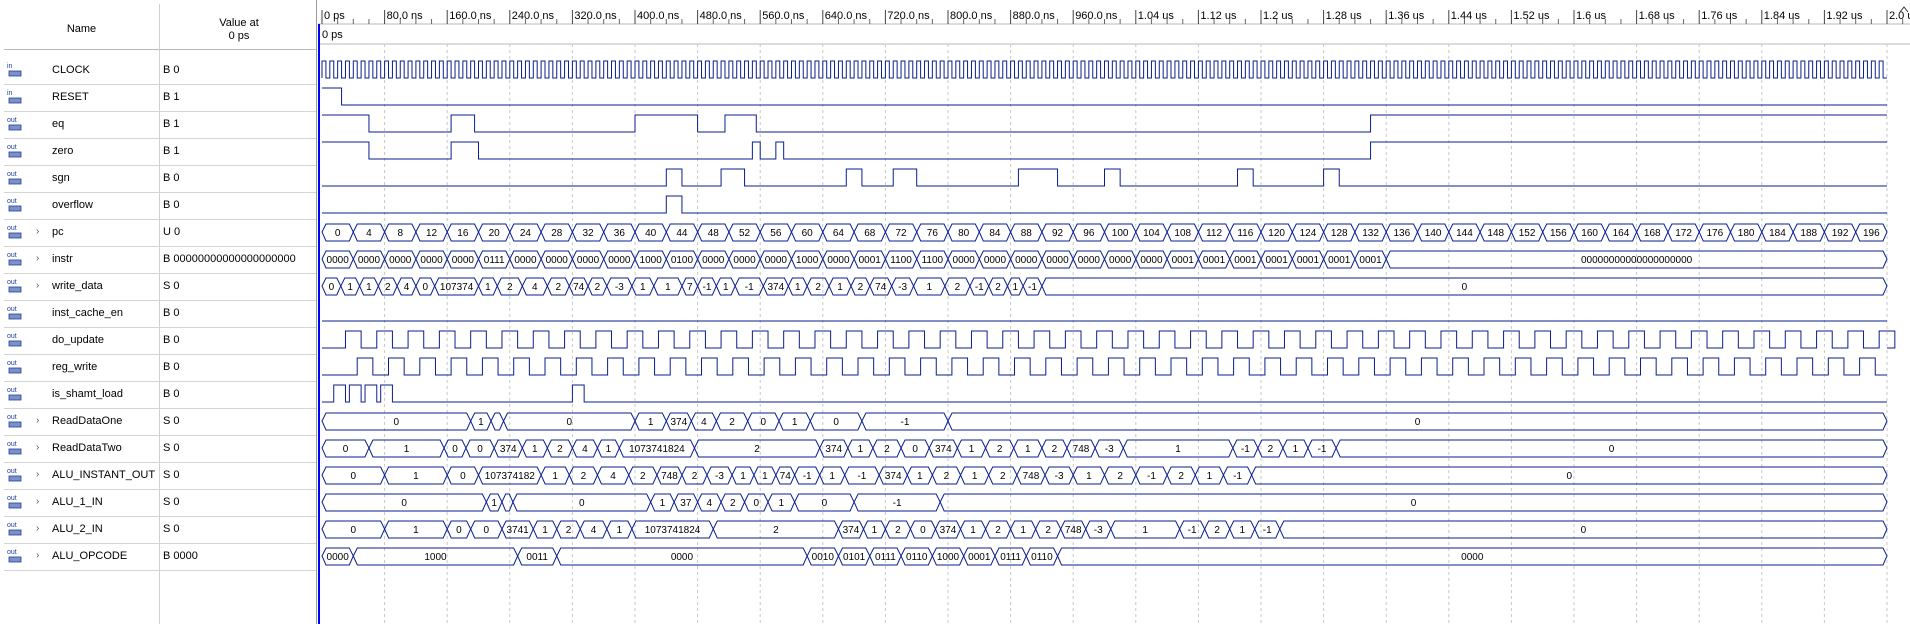 This screenshot has height=624, width=1910. What do you see at coordinates (463, 233) in the screenshot?
I see `bus-segment-value: 16` at bounding box center [463, 233].